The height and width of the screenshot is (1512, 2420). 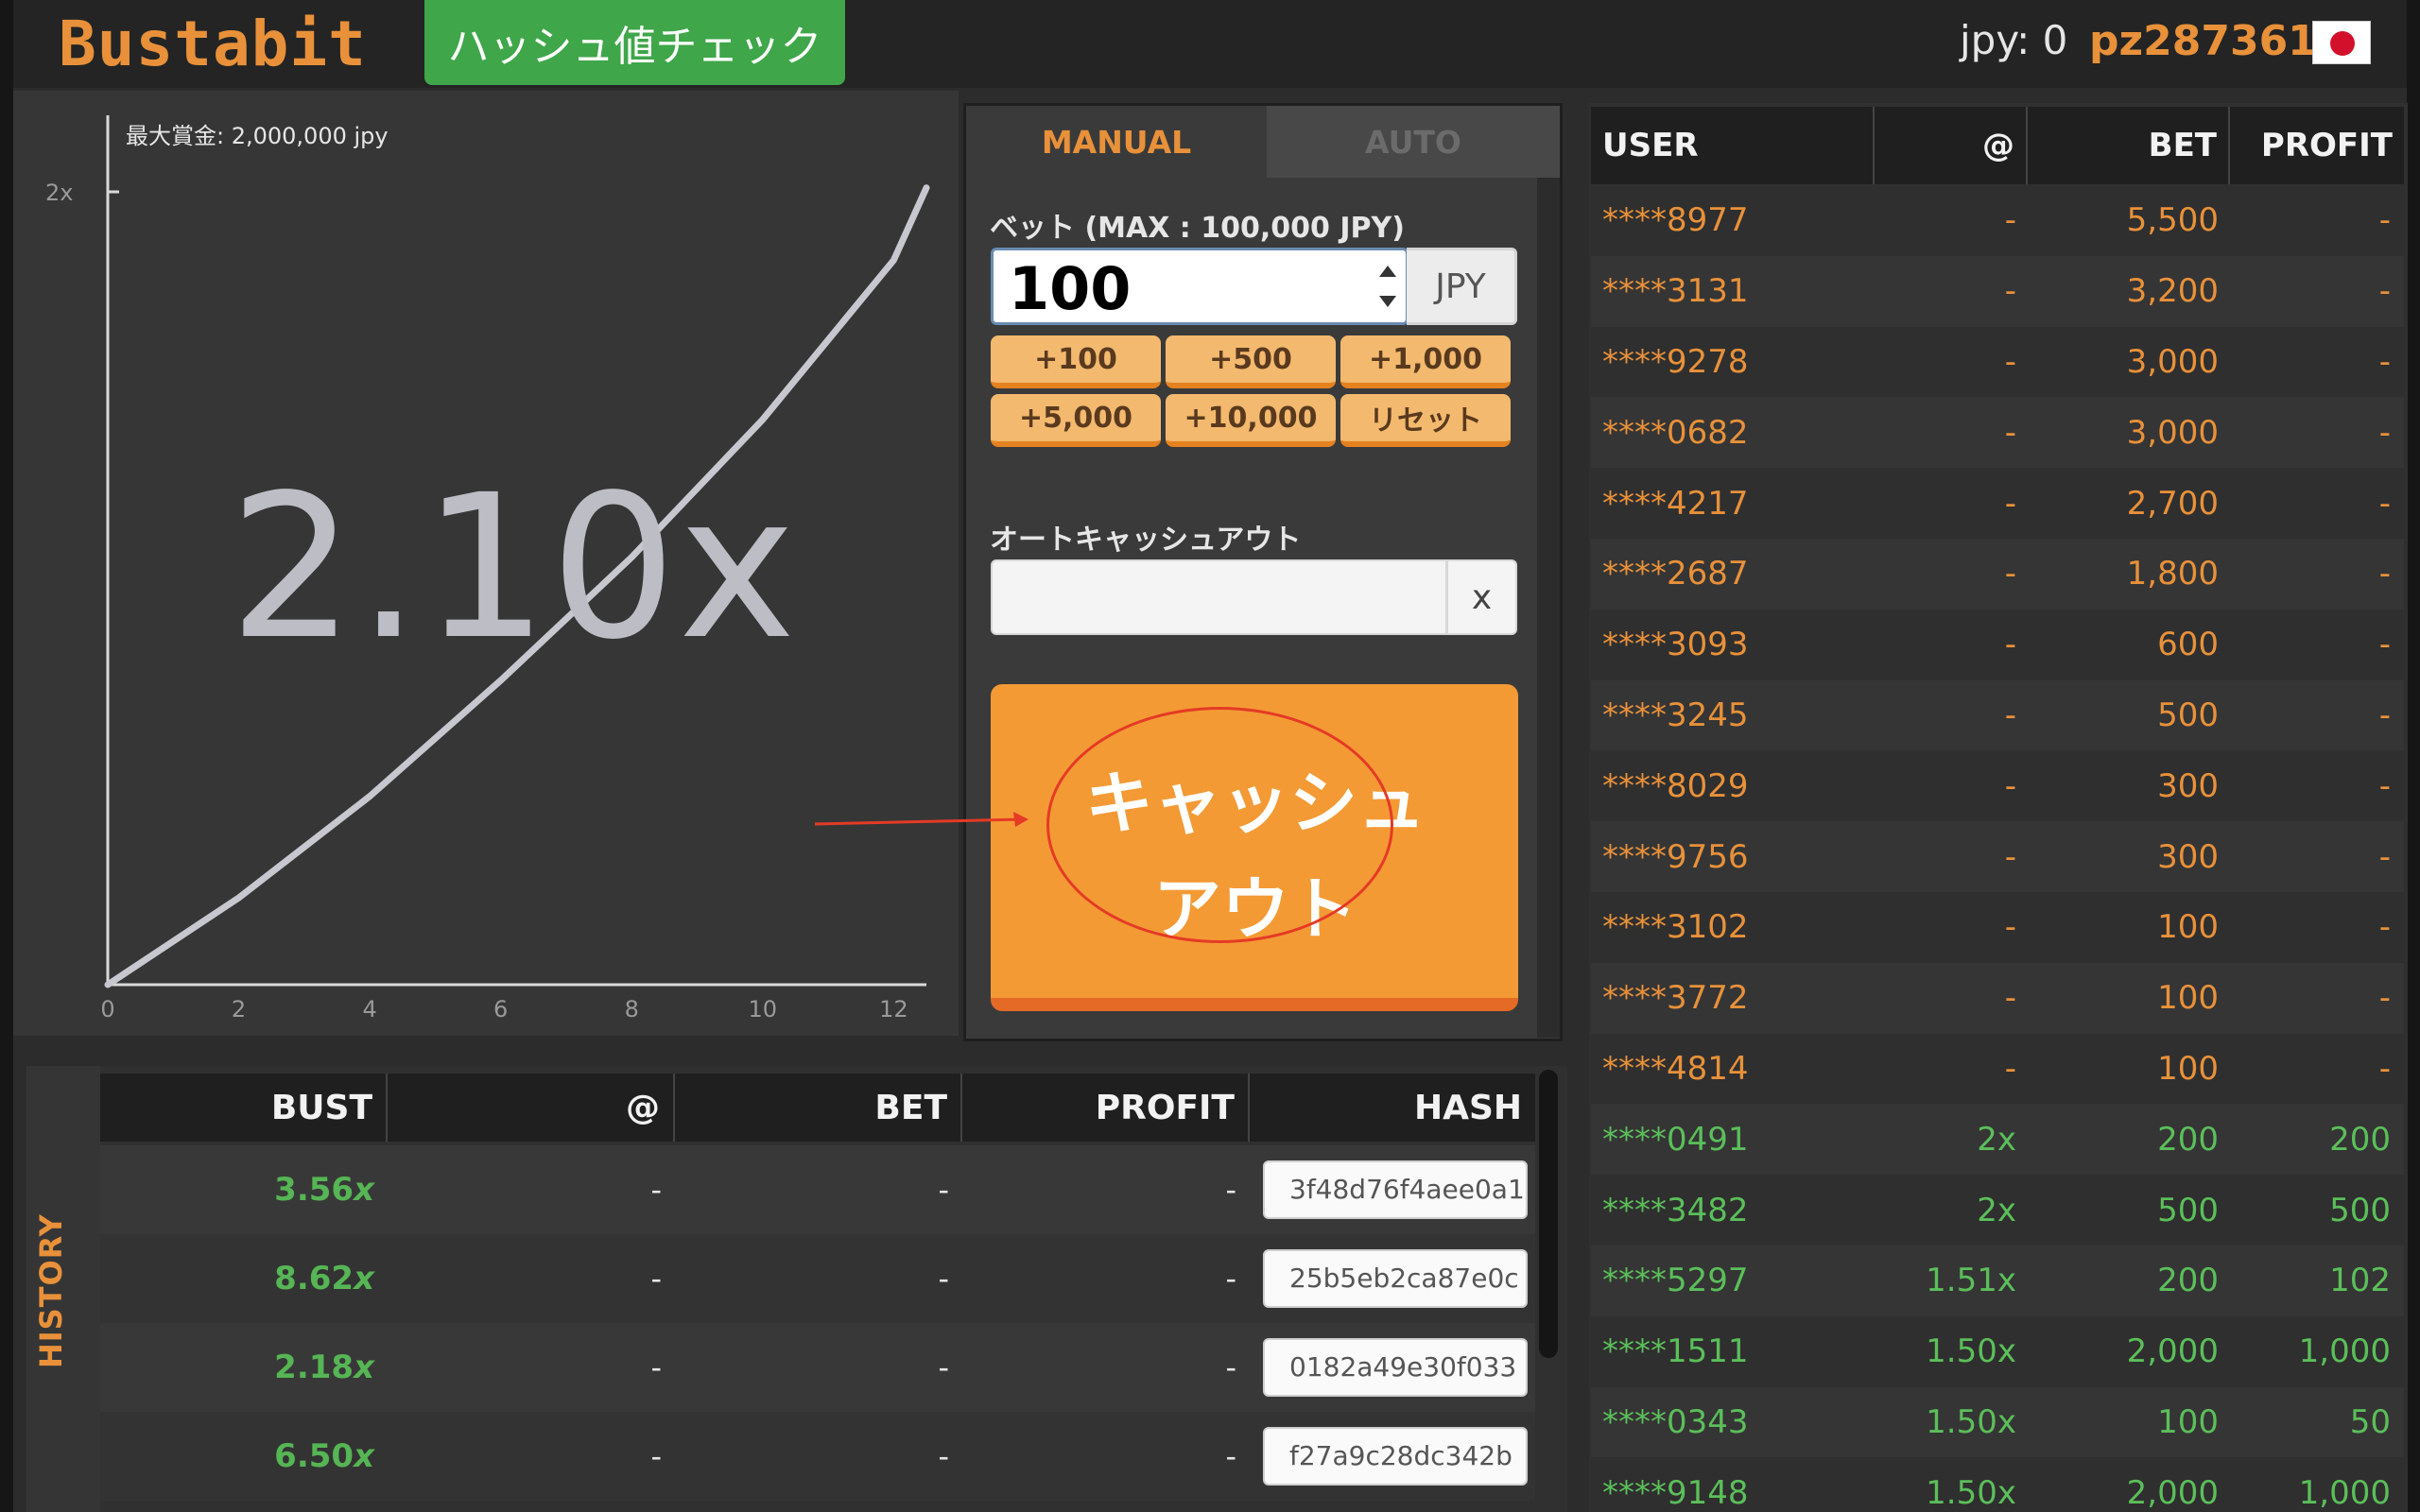 What do you see at coordinates (2370, 1421) in the screenshot?
I see `player-profit: 50` at bounding box center [2370, 1421].